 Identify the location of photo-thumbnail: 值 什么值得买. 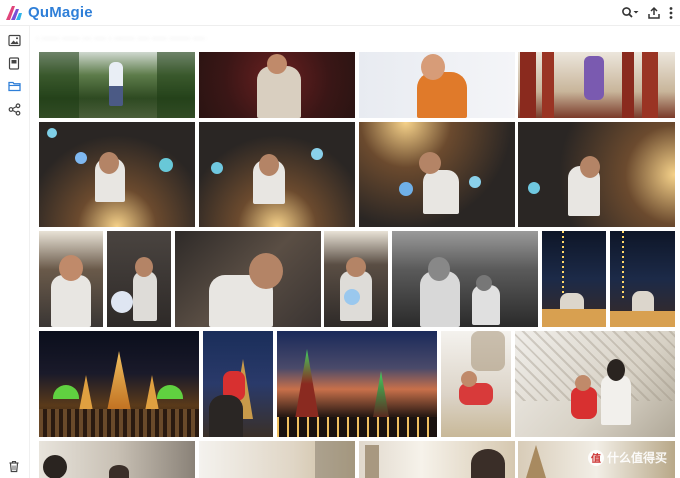
(596, 459).